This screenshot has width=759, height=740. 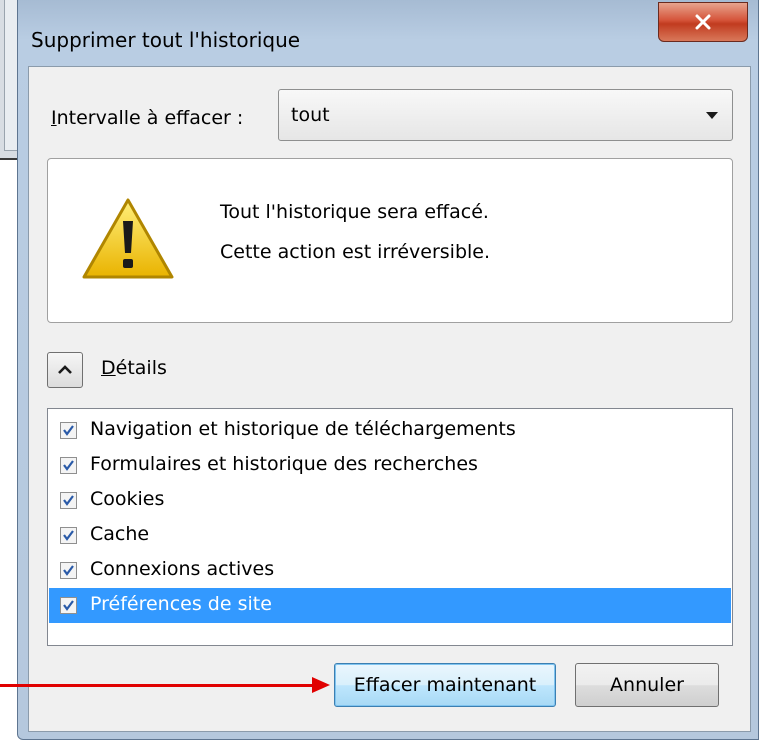 I want to click on range-dropdown-value: tout, so click(x=310, y=115).